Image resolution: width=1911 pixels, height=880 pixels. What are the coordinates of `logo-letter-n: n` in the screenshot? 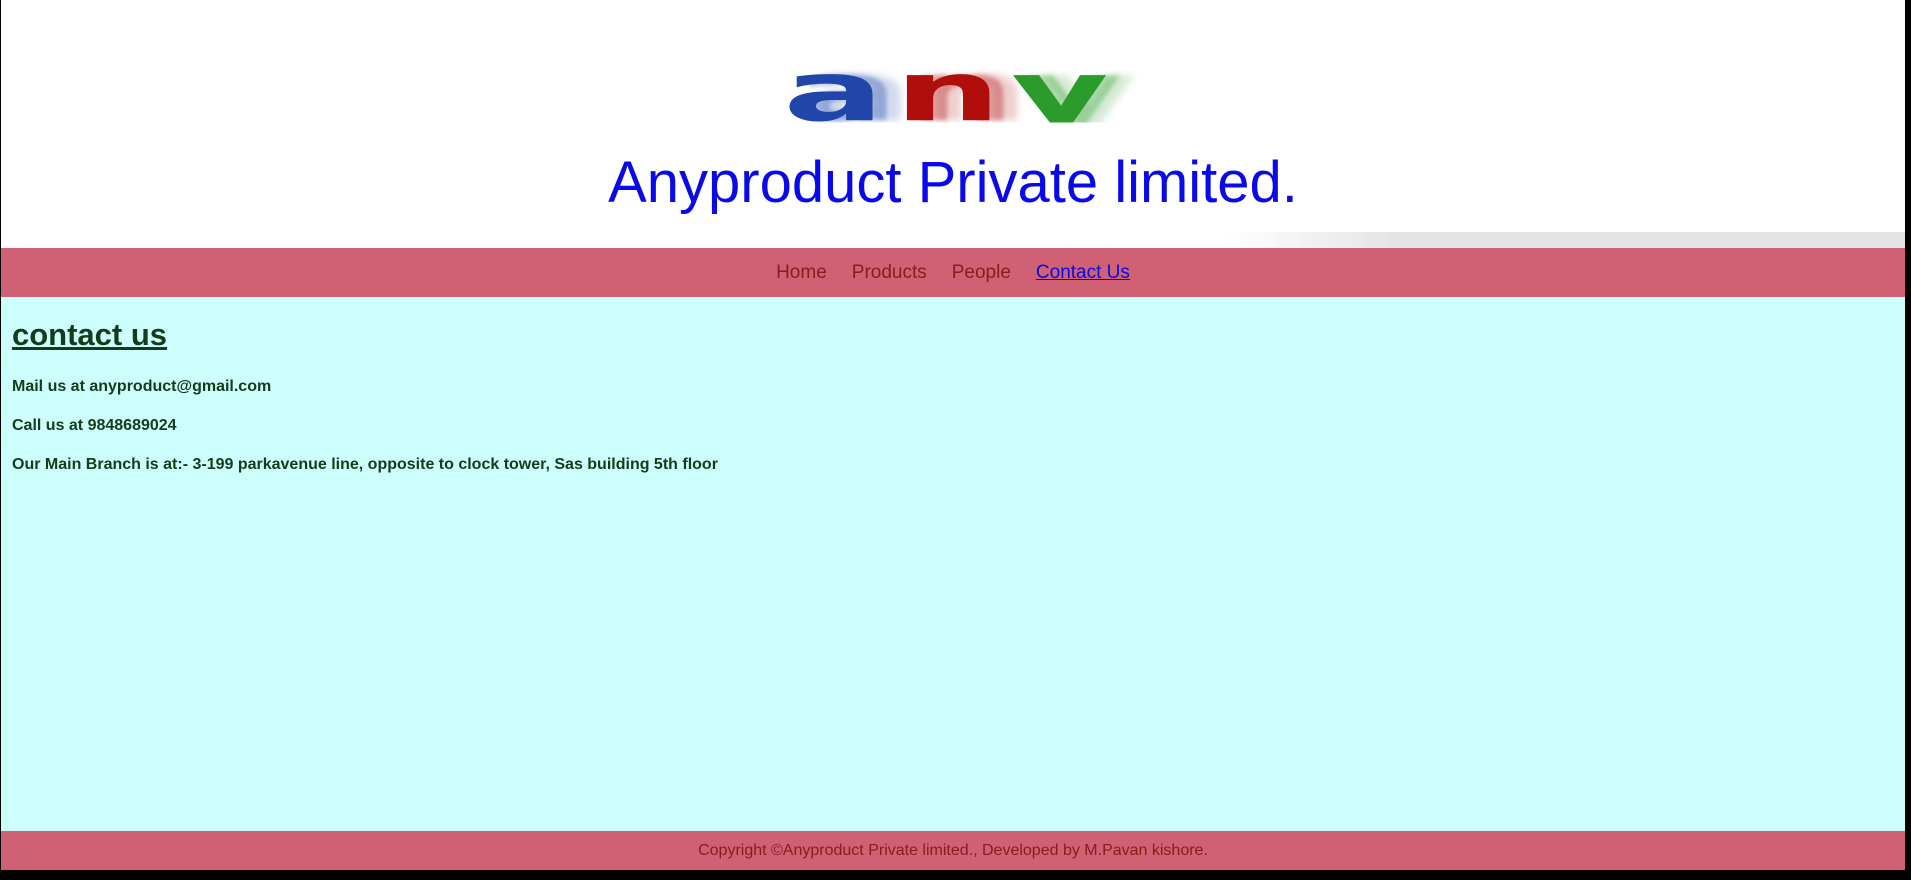 It's located at (953, 92).